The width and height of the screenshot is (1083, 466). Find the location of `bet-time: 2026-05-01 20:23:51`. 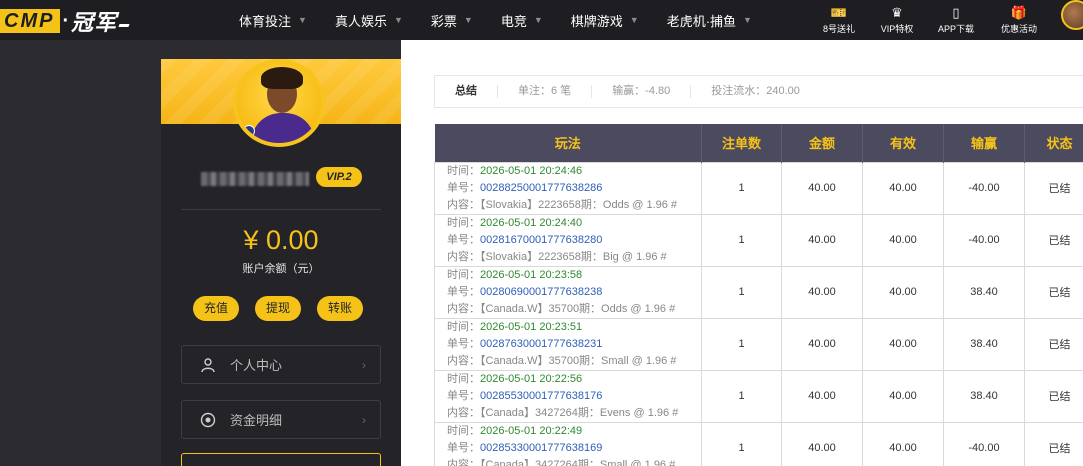

bet-time: 2026-05-01 20:23:51 is located at coordinates (531, 326).